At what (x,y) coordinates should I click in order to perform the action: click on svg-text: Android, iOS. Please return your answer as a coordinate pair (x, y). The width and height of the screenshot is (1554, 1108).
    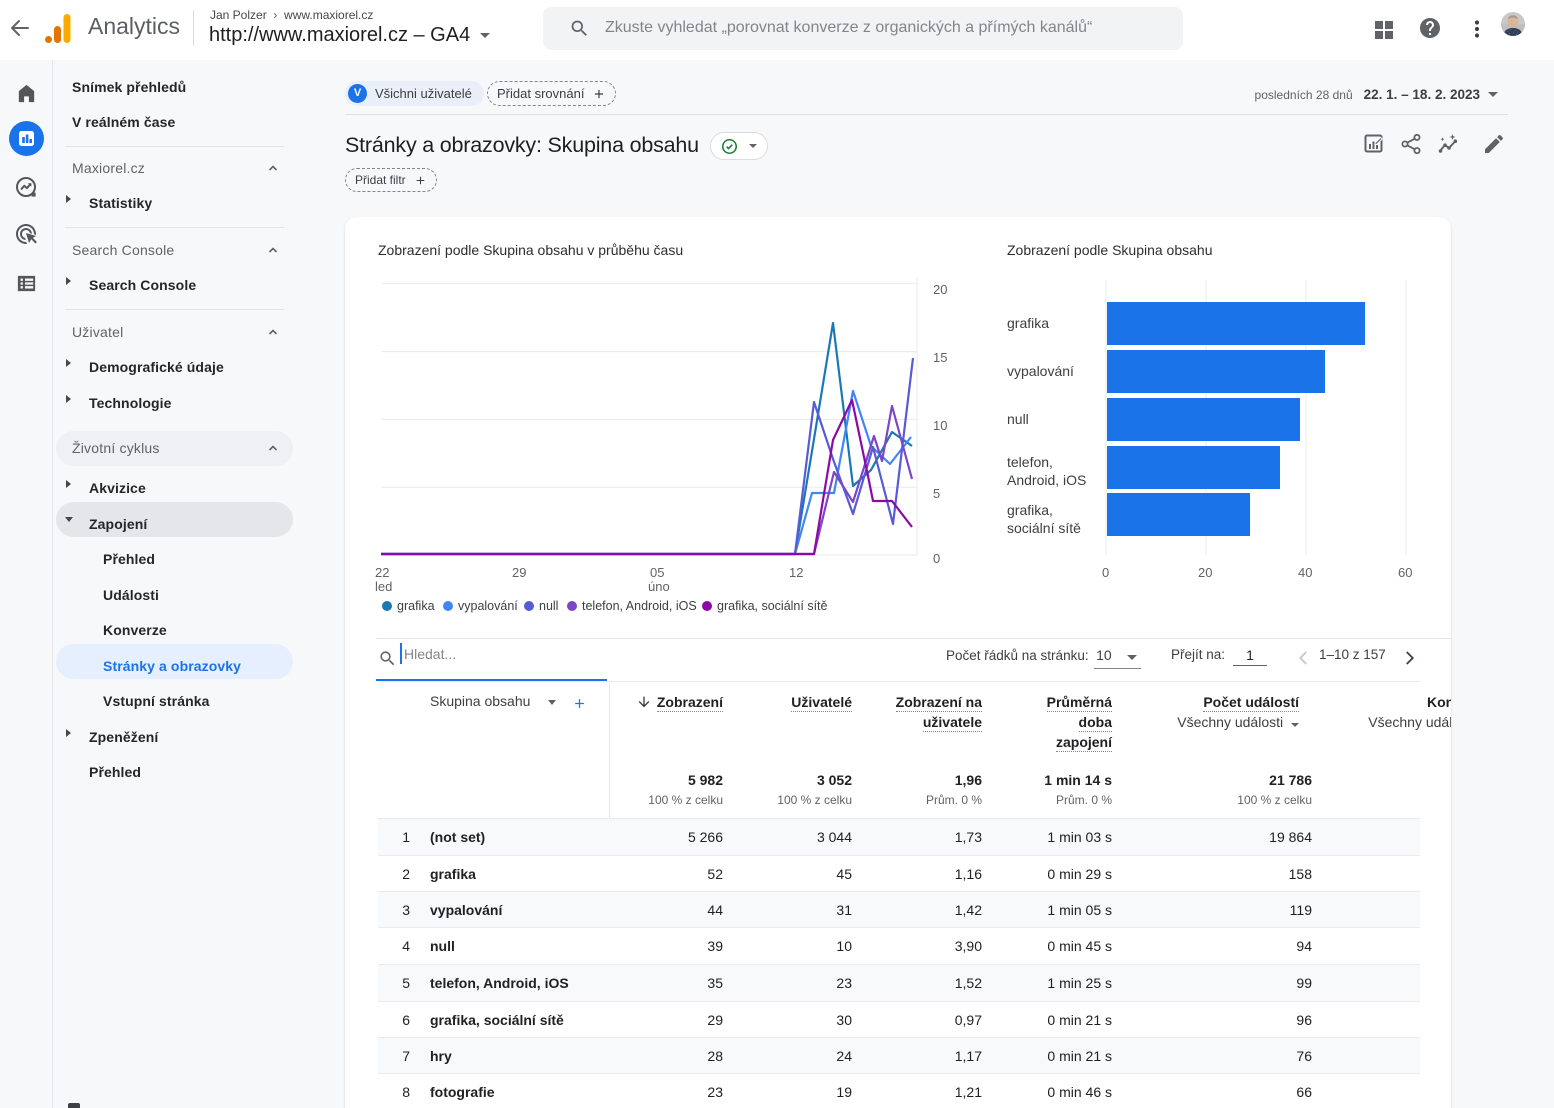
    Looking at the image, I should click on (1046, 480).